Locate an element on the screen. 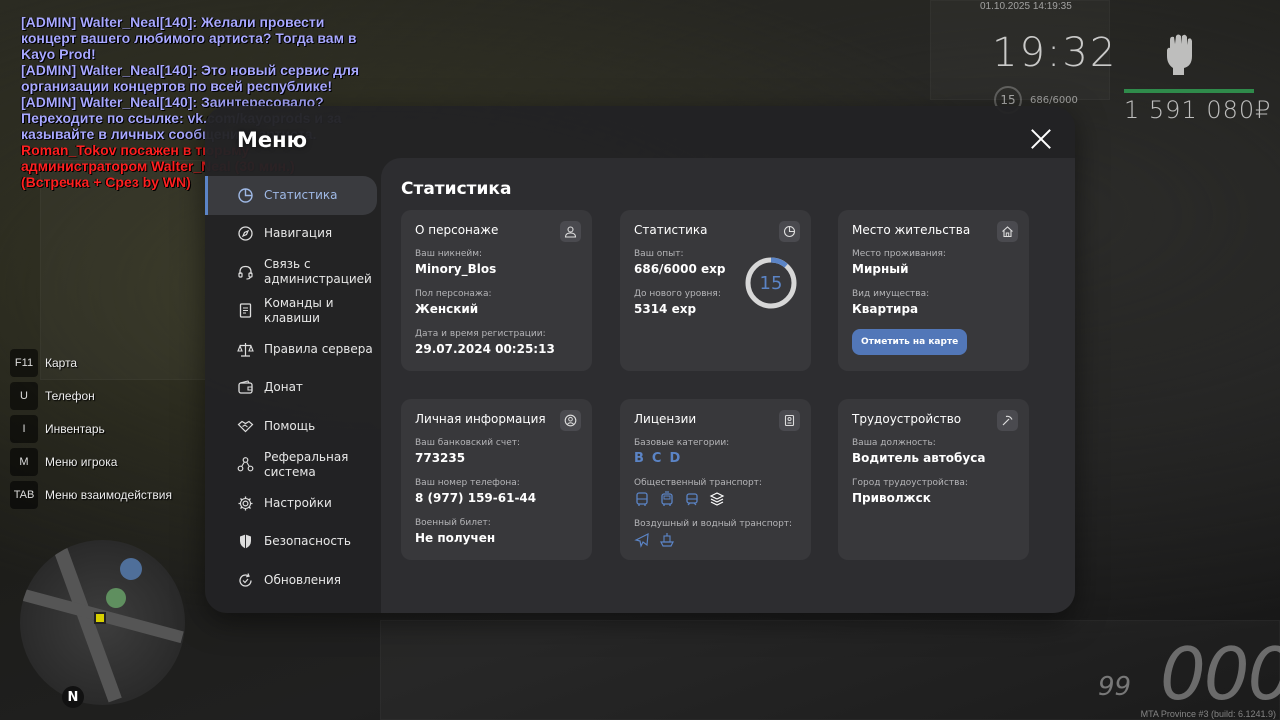 The width and height of the screenshot is (1280, 720). nav-label: Статистика is located at coordinates (301, 194).